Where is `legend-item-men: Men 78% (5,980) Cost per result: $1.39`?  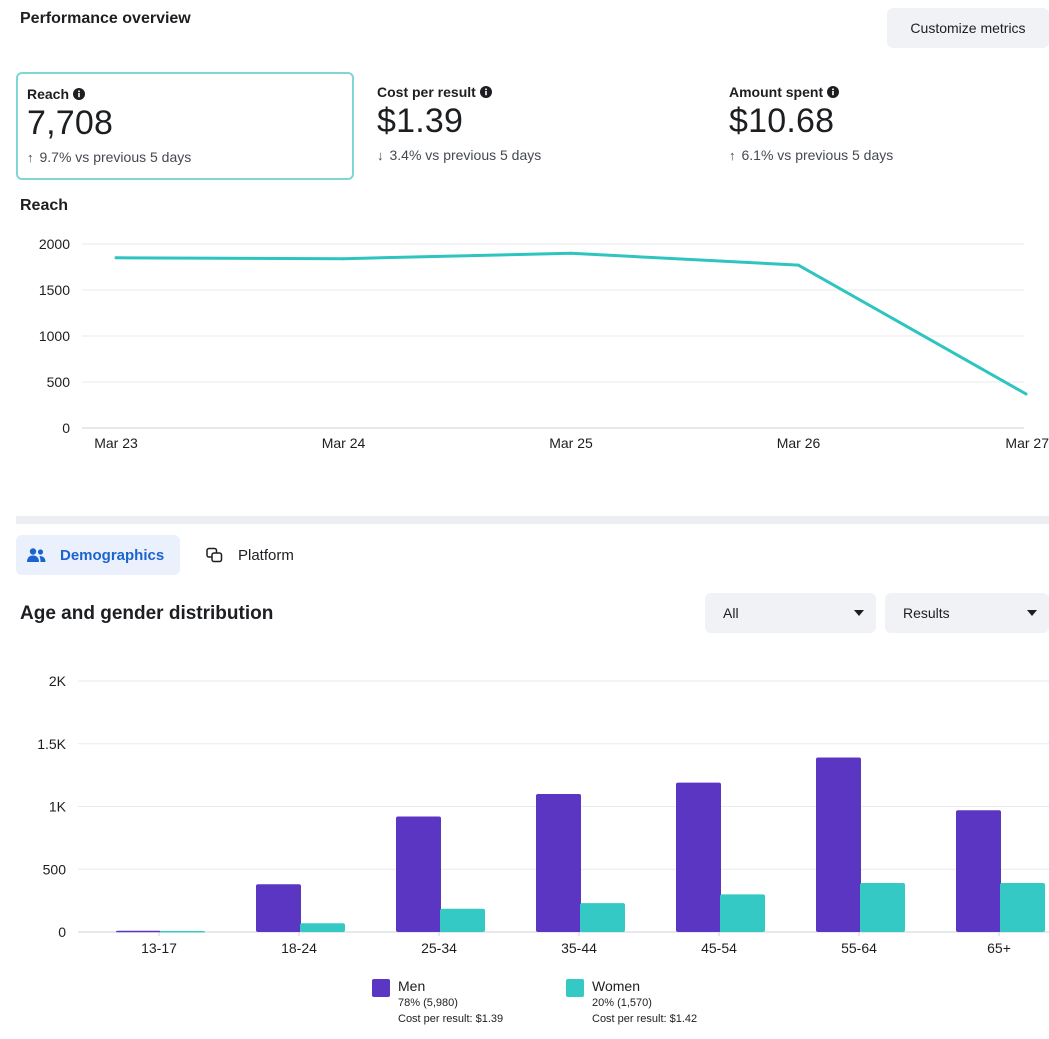 legend-item-men: Men 78% (5,980) Cost per result: $1.39 is located at coordinates (437, 1002).